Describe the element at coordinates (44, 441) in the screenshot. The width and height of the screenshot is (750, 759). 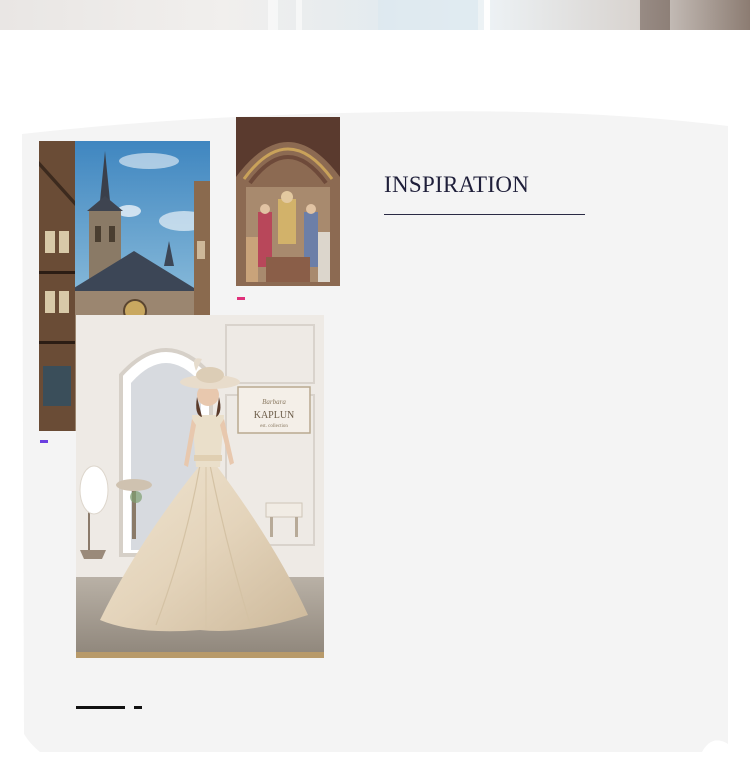
I see `cathedral-accent-marker` at that location.